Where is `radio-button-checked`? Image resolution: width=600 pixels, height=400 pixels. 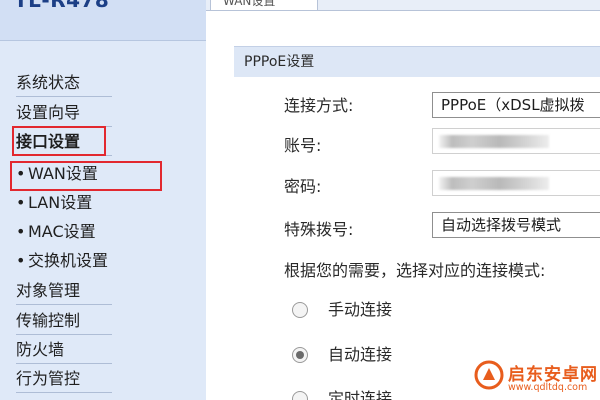
radio-button-checked is located at coordinates (300, 355).